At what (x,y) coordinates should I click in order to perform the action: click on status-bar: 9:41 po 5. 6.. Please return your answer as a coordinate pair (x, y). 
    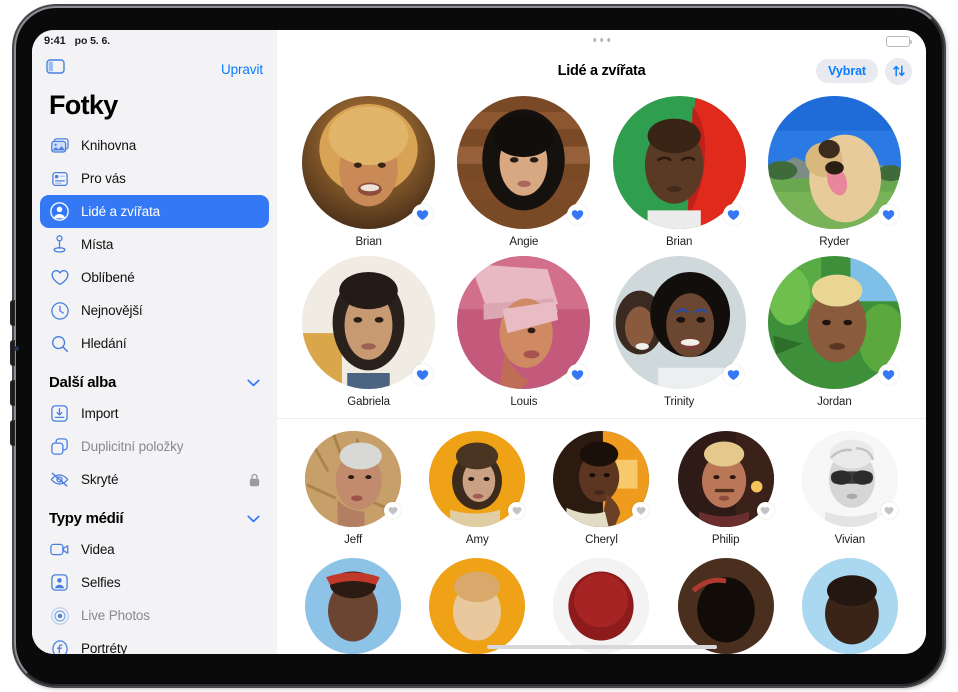
    Looking at the image, I should click on (154, 41).